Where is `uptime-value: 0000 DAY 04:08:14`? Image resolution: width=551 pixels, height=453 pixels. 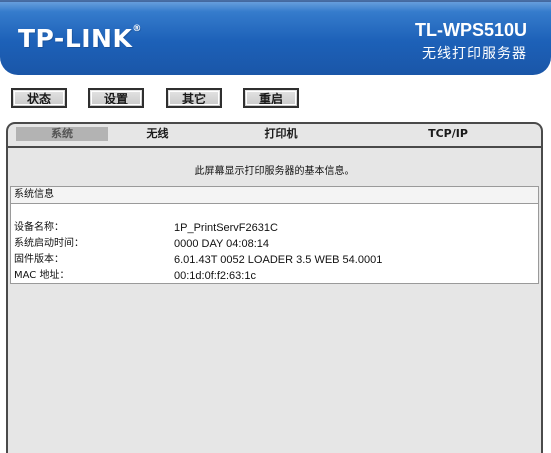
uptime-value: 0000 DAY 04:08:14 is located at coordinates (222, 244).